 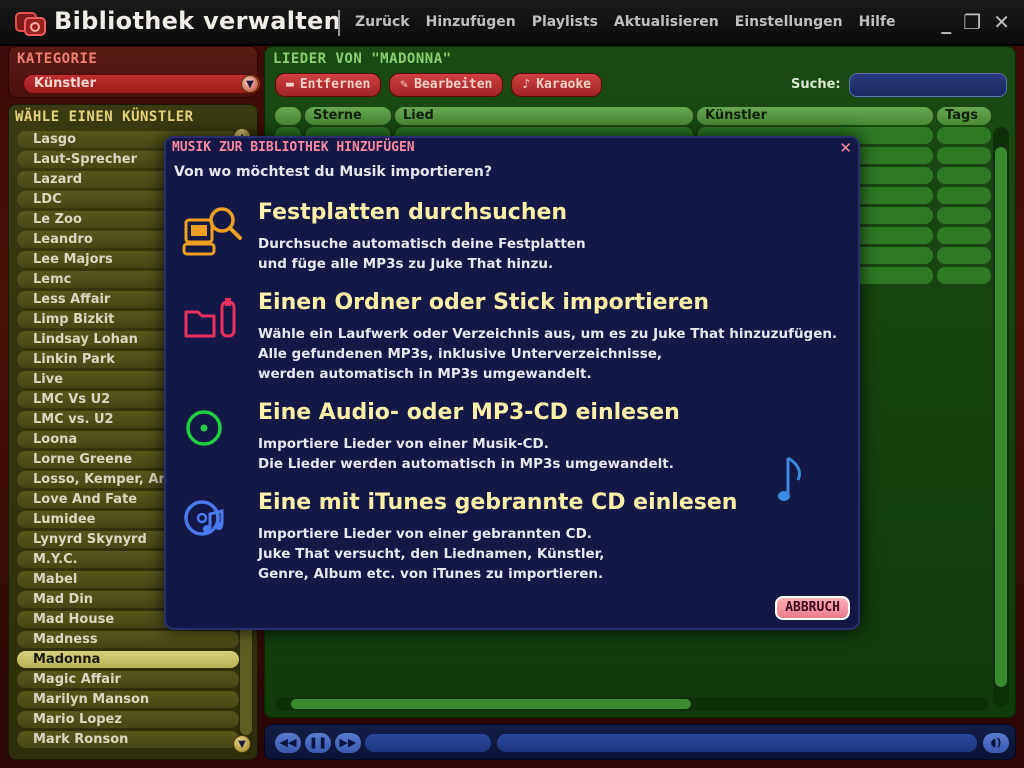 What do you see at coordinates (946, 22) in the screenshot?
I see `minimize-icon: _` at bounding box center [946, 22].